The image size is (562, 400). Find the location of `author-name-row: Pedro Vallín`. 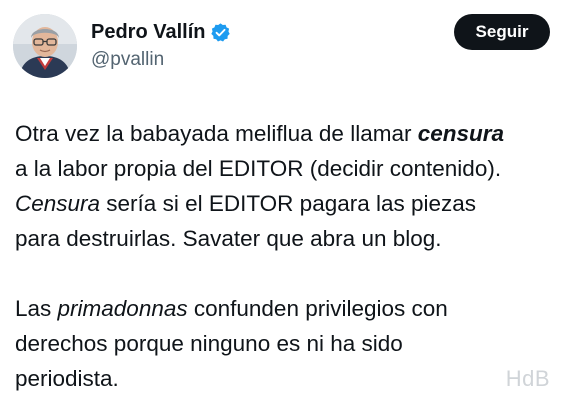

author-name-row: Pedro Vallín is located at coordinates (161, 32).